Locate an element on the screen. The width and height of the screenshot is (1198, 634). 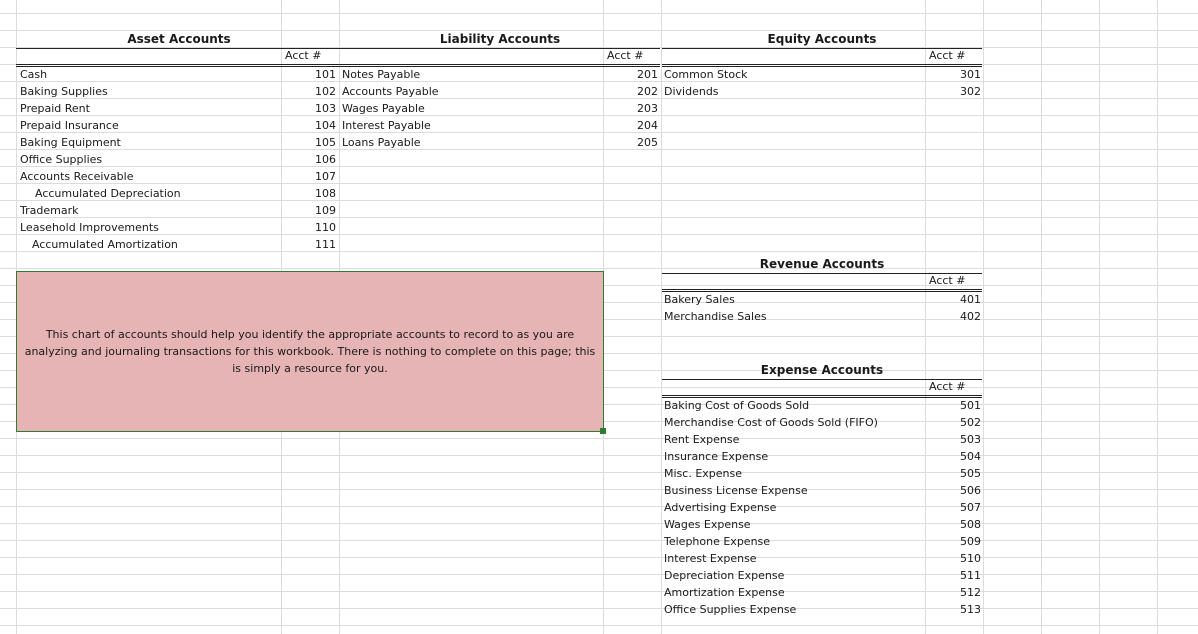
expense-row-num: 501 is located at coordinates (953, 406).